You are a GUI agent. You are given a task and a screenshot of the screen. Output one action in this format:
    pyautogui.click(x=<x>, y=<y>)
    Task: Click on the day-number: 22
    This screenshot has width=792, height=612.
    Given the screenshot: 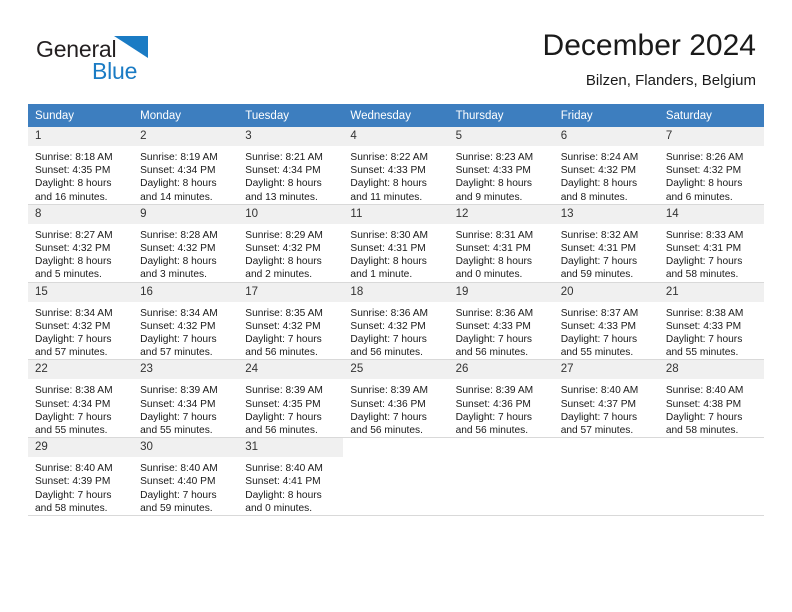 What is the action you would take?
    pyautogui.click(x=81, y=370)
    